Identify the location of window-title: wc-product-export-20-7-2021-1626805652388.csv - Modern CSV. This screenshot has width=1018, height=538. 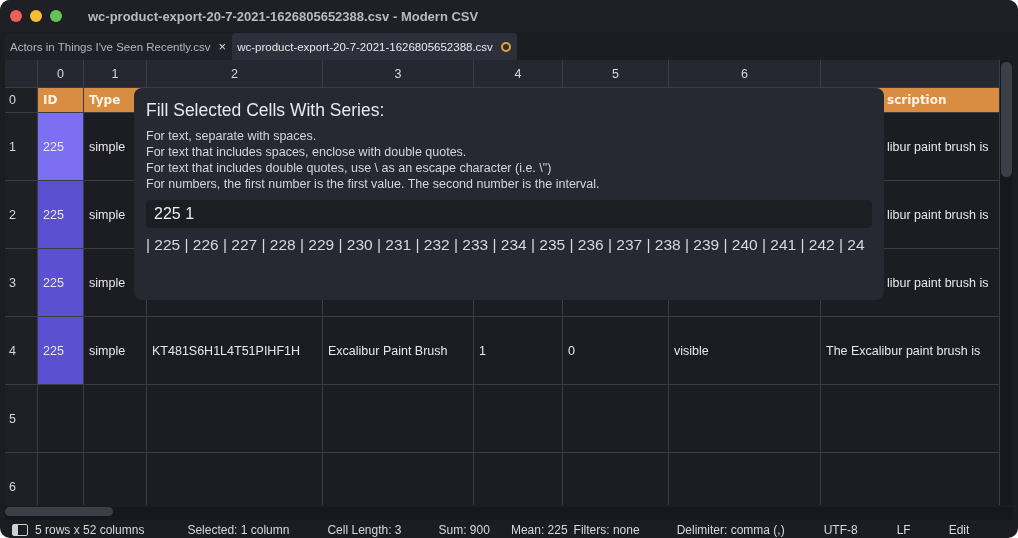
(283, 16).